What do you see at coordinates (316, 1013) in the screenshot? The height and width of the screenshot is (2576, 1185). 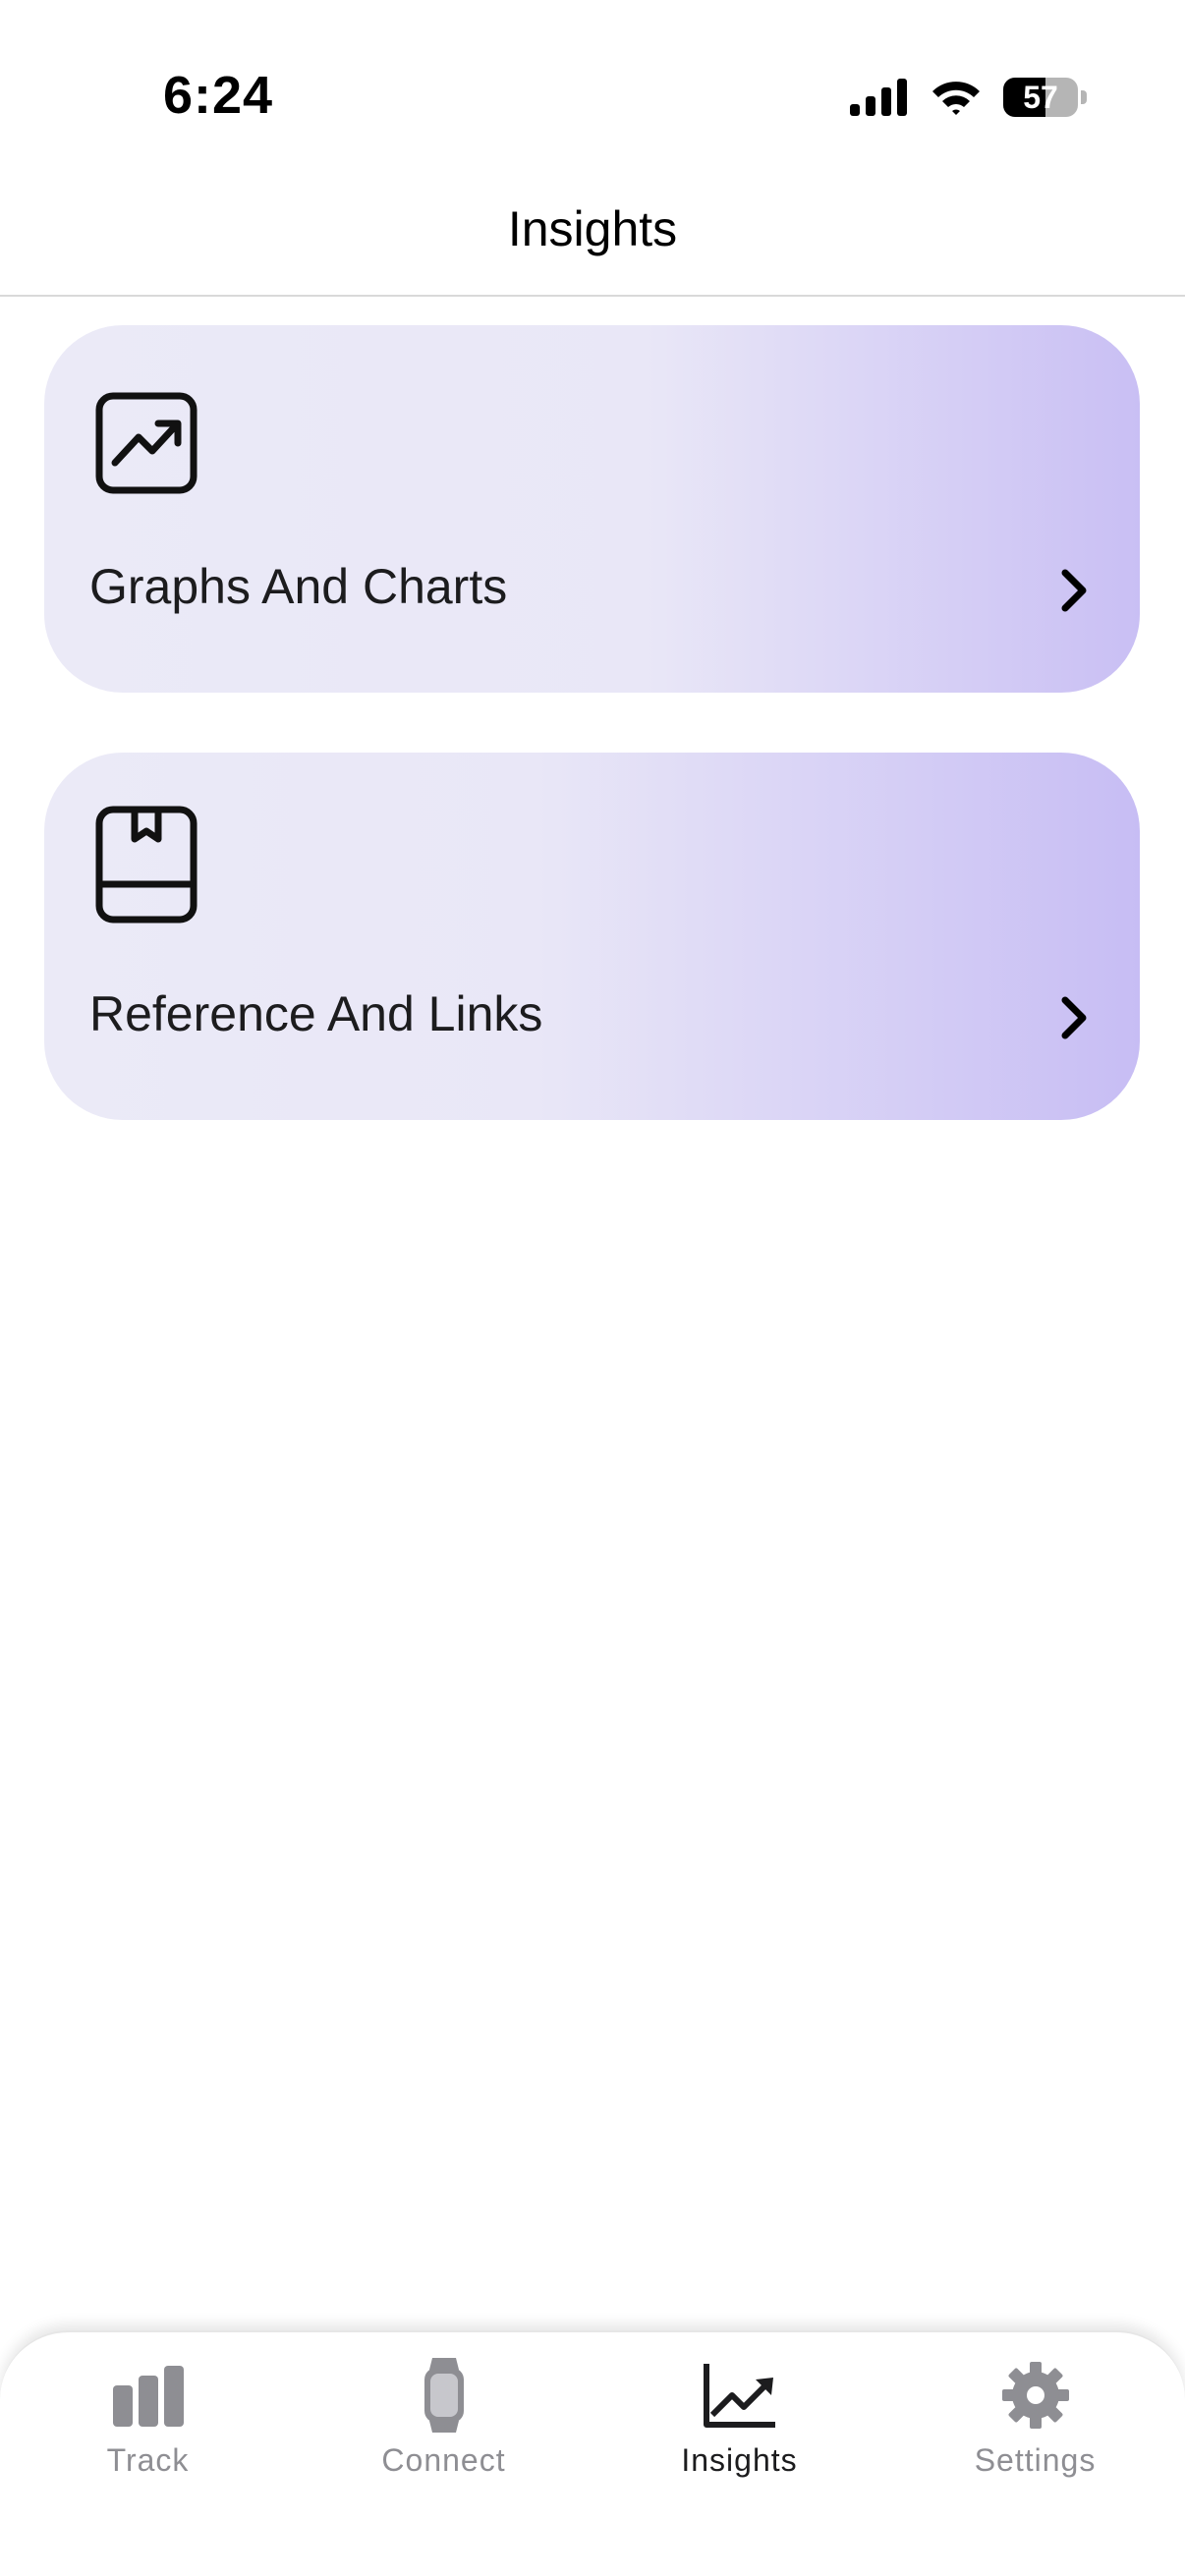 I see `card-label: Reference And Links` at bounding box center [316, 1013].